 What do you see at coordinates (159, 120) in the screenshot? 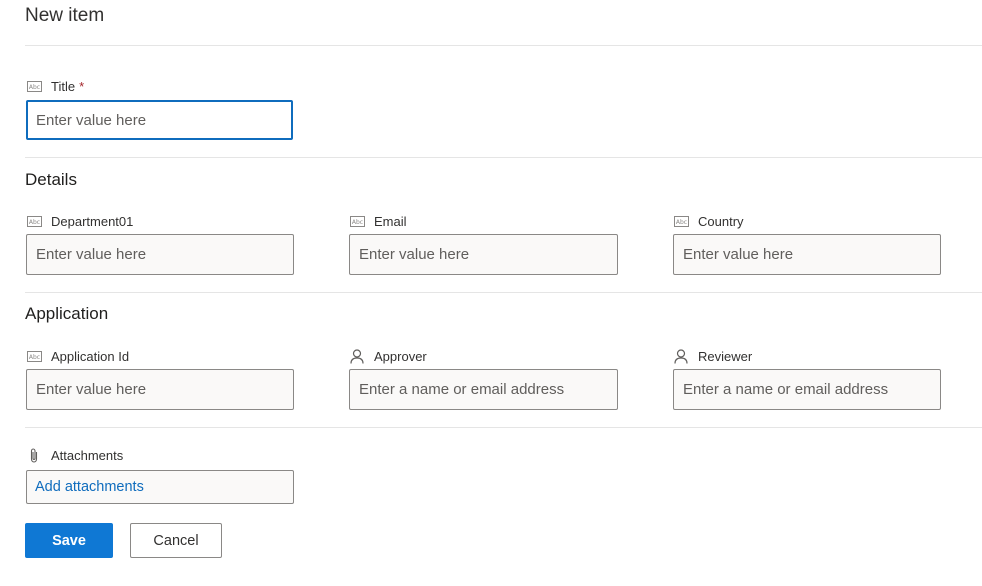
I see `title-input` at bounding box center [159, 120].